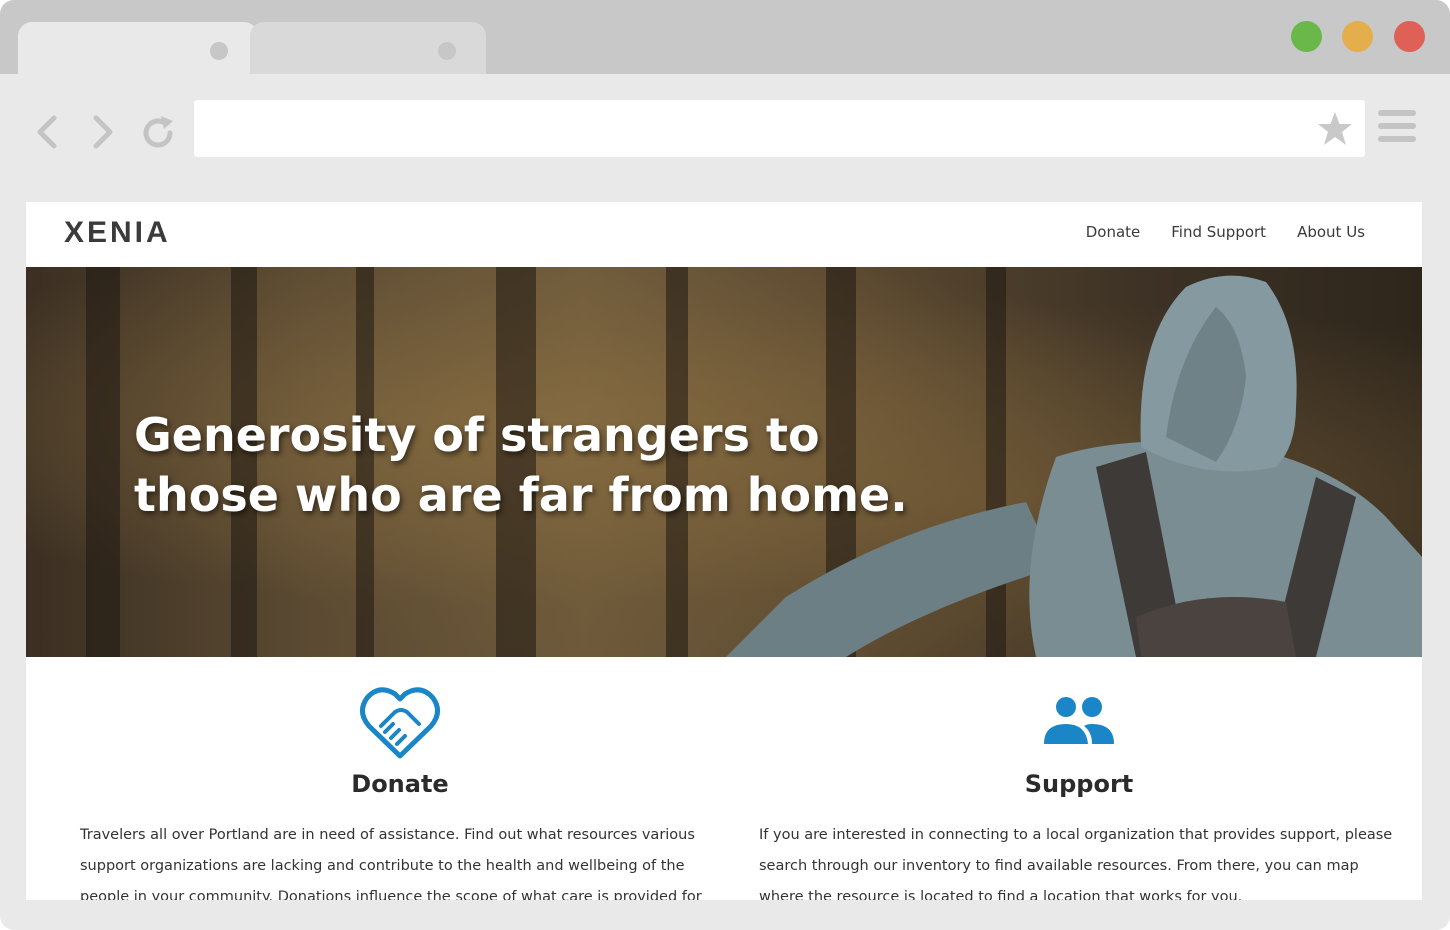 This screenshot has height=930, width=1450. Describe the element at coordinates (1357, 36) in the screenshot. I see `minimize-button` at that location.